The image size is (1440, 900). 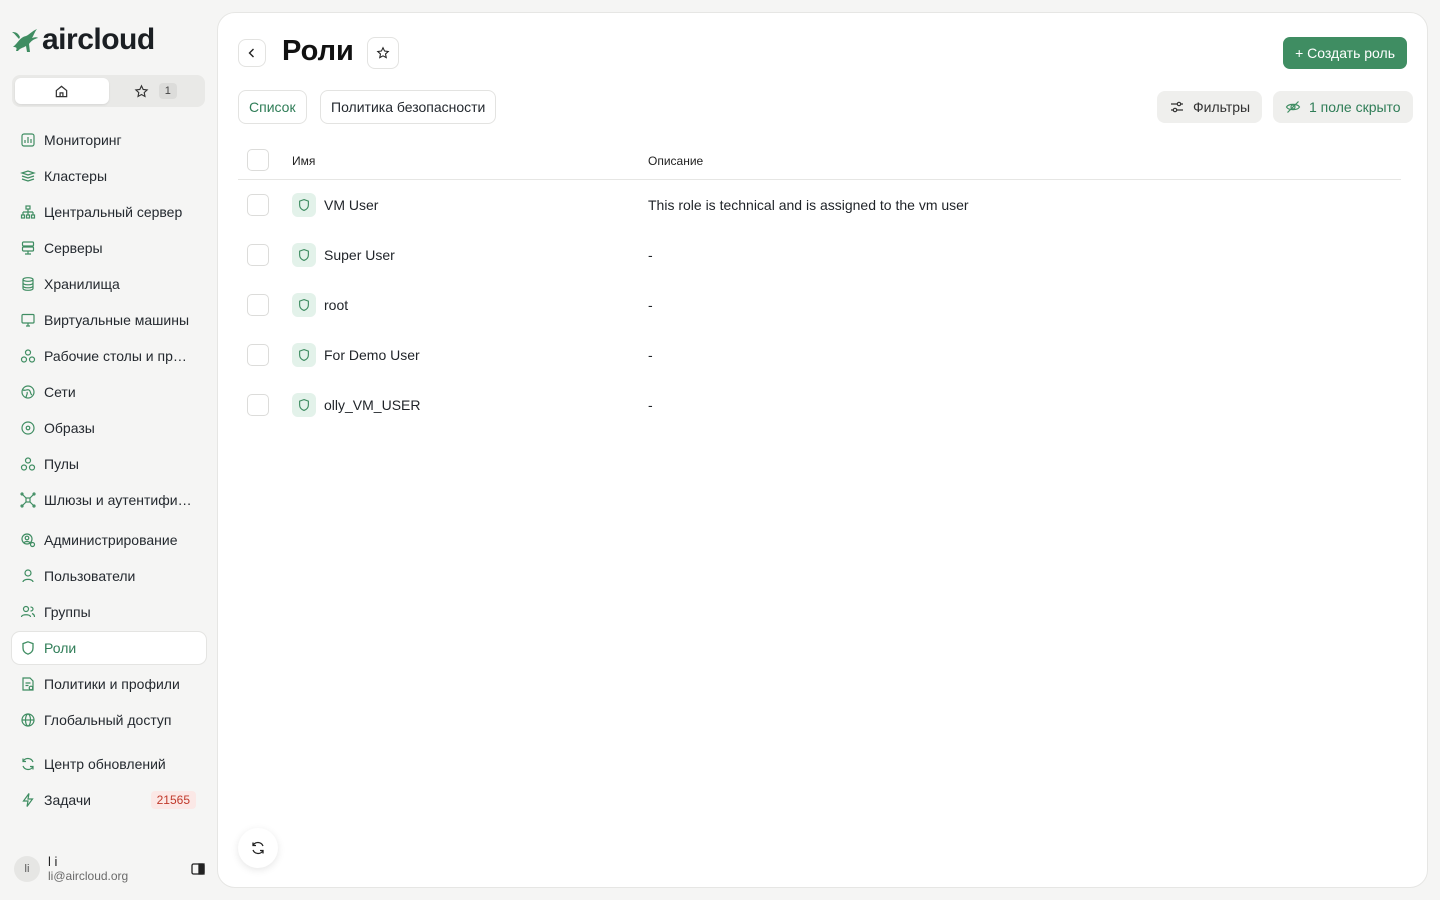 I want to click on brand-logo: aircloud, so click(x=82, y=40).